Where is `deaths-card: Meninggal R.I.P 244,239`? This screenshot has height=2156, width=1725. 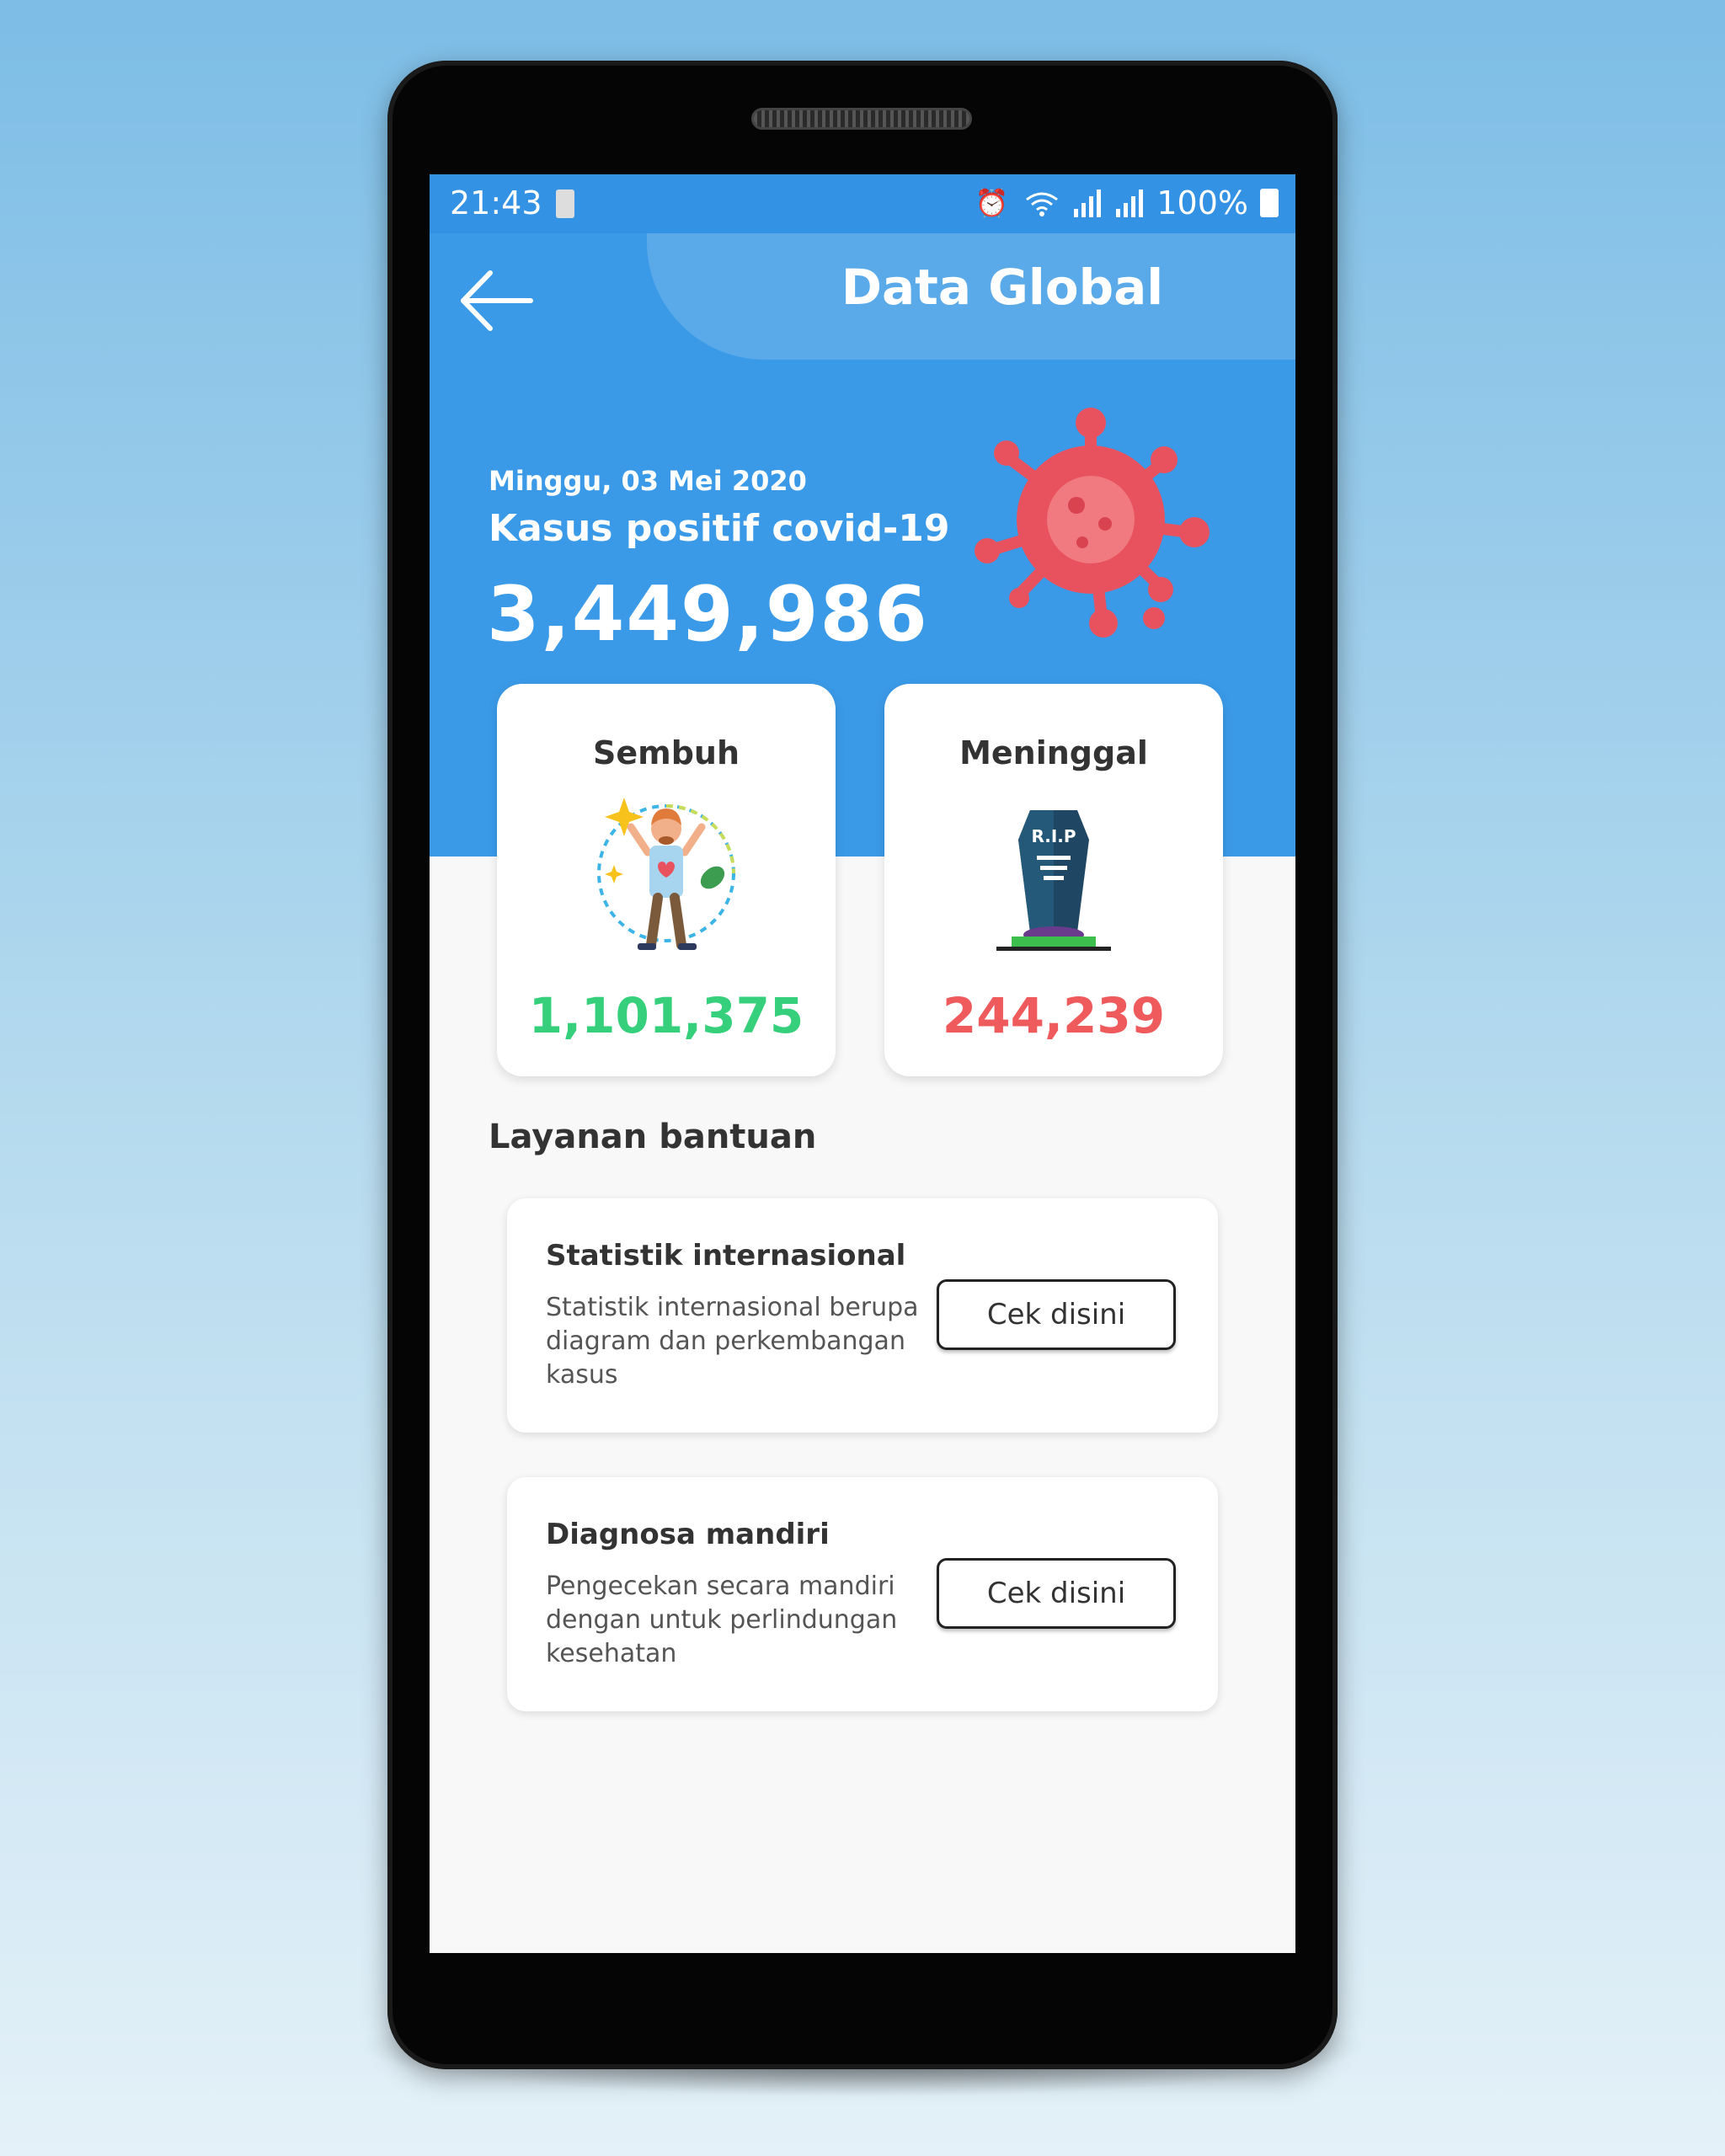
deaths-card: Meninggal R.I.P 244,239 is located at coordinates (1053, 880).